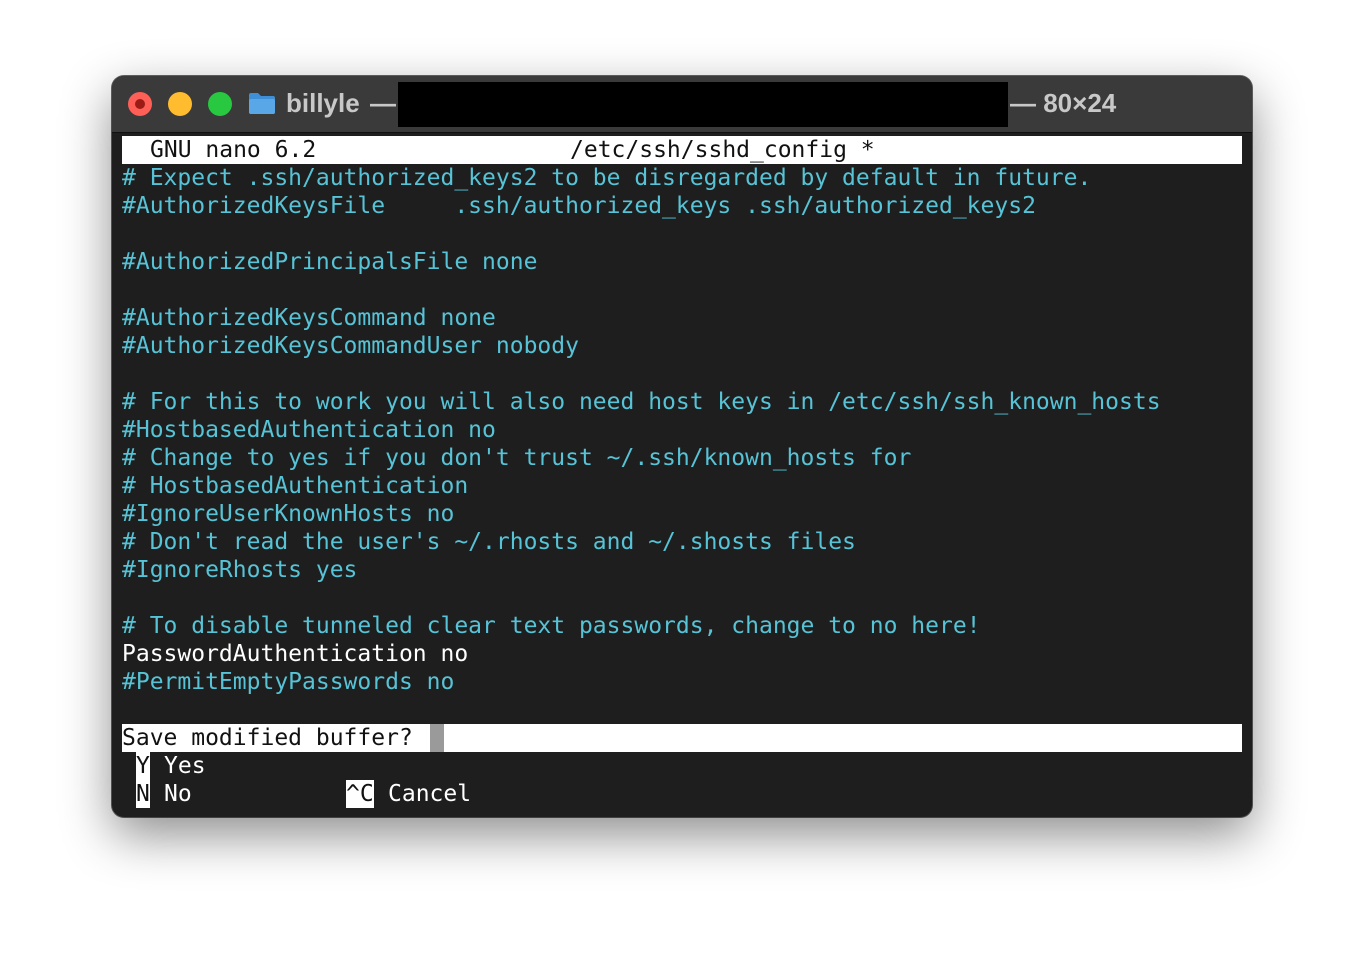 Image resolution: width=1364 pixels, height=966 pixels. Describe the element at coordinates (262, 103) in the screenshot. I see `folder-icon` at that location.